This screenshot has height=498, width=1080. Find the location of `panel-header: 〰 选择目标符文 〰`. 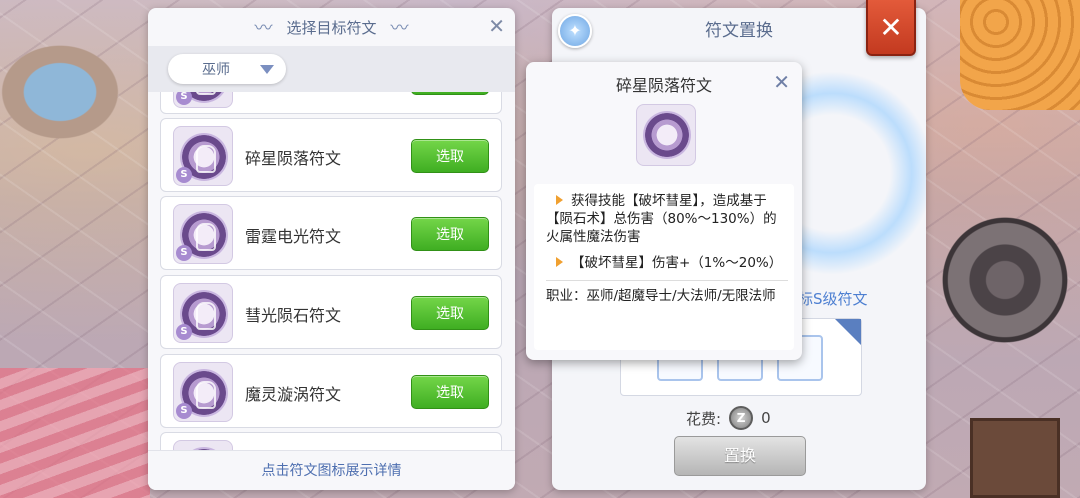

panel-header: 〰 选择目标符文 〰 is located at coordinates (331, 27).